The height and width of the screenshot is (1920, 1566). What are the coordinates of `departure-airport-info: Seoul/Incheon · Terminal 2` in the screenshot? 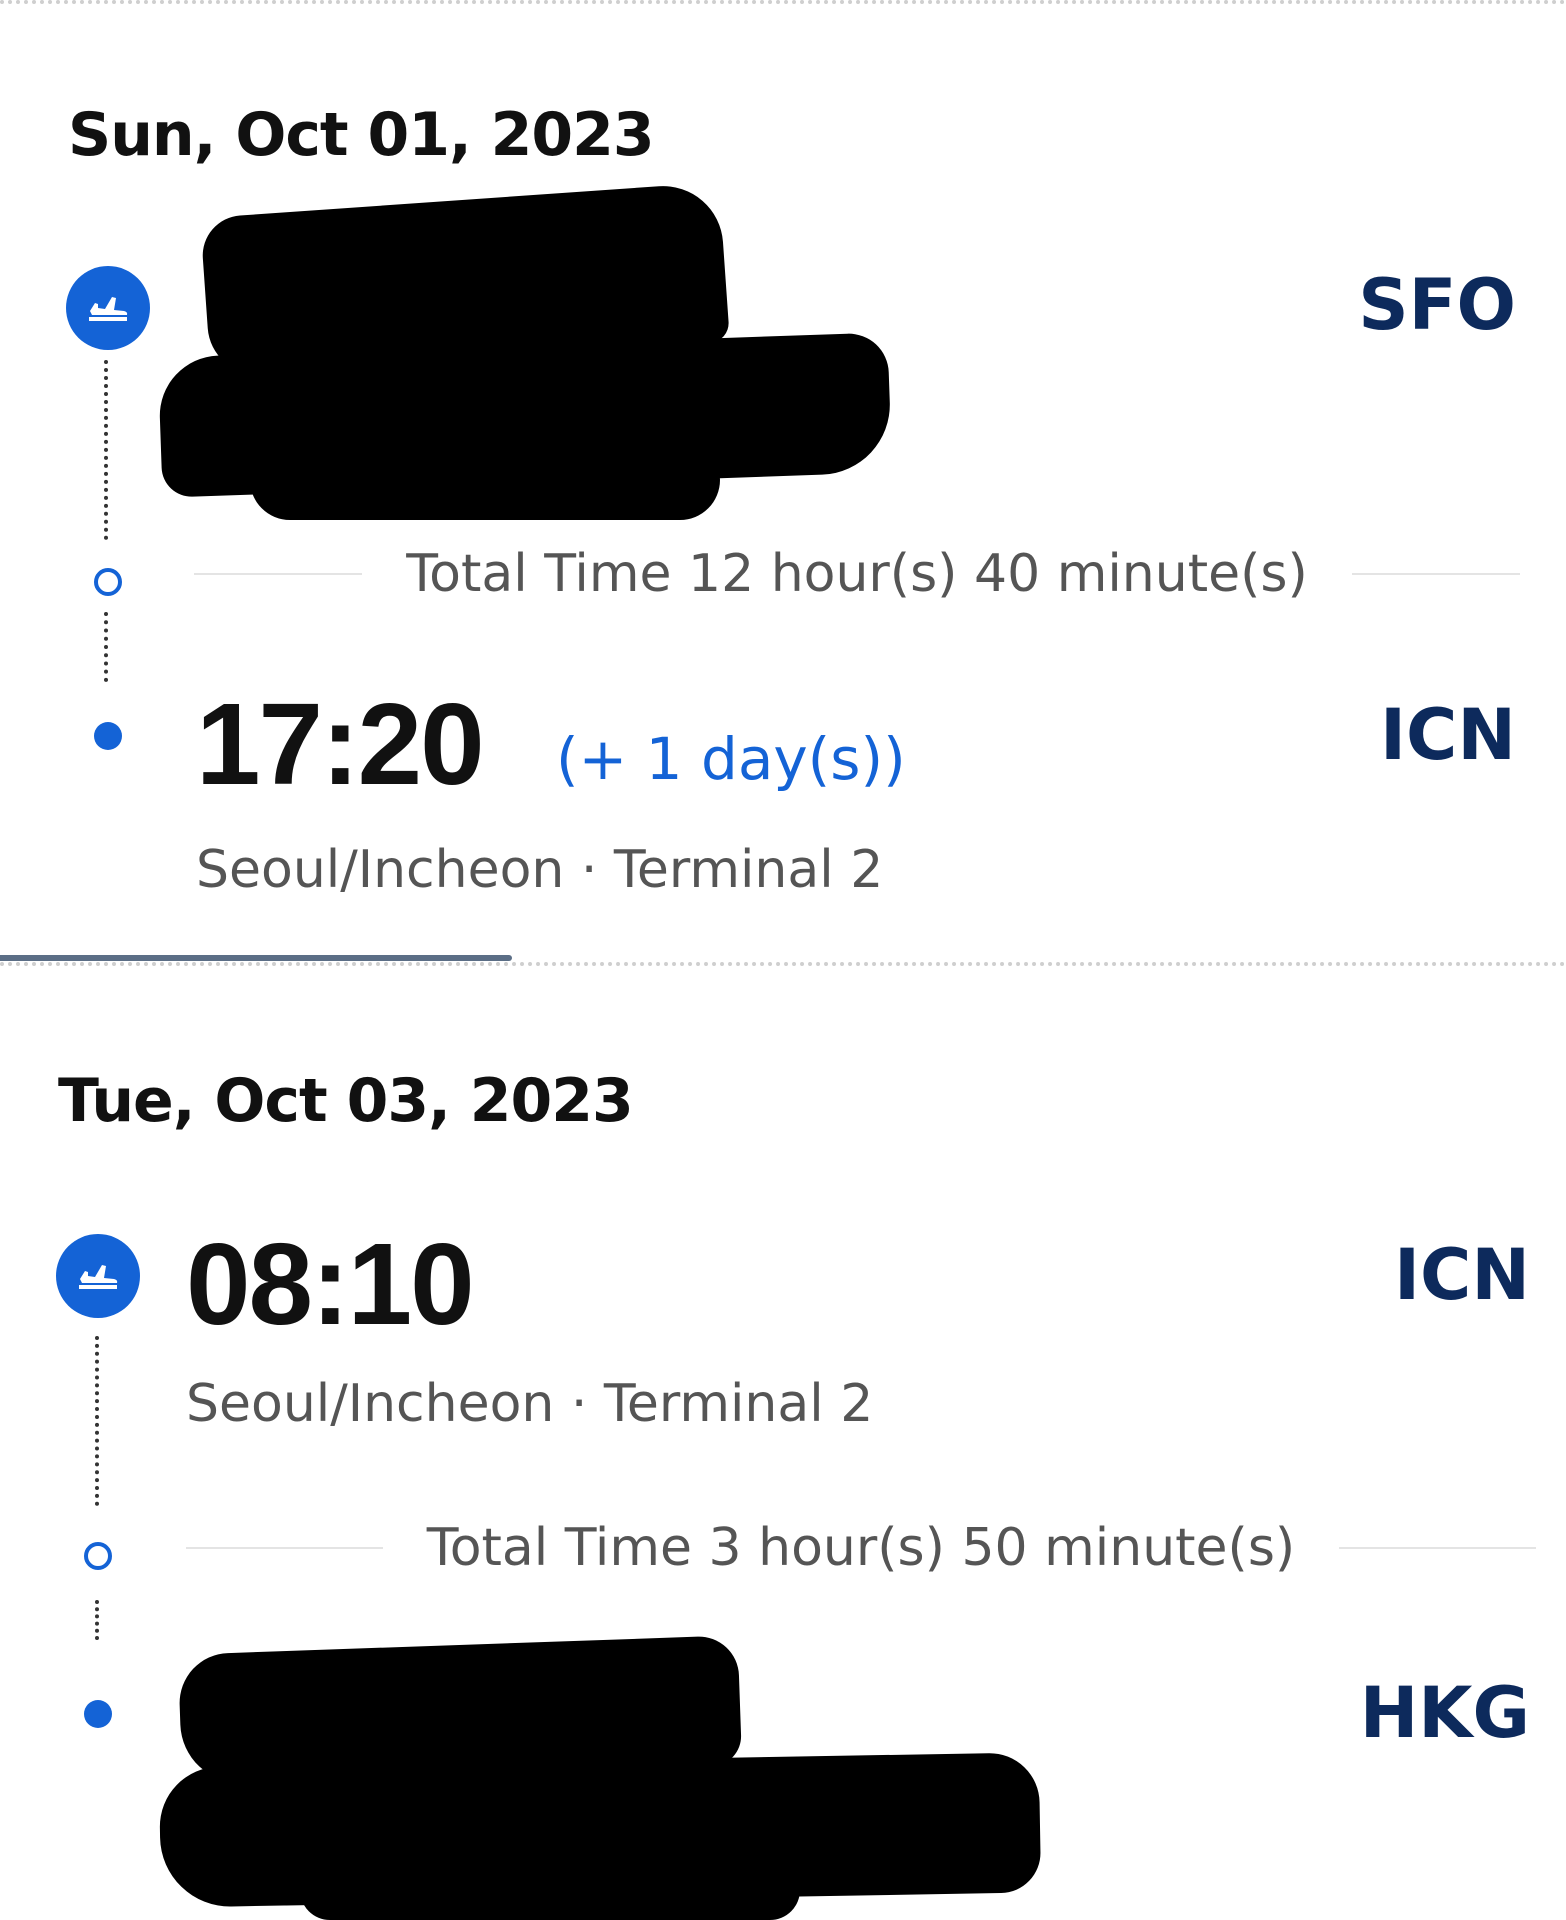 It's located at (530, 1404).